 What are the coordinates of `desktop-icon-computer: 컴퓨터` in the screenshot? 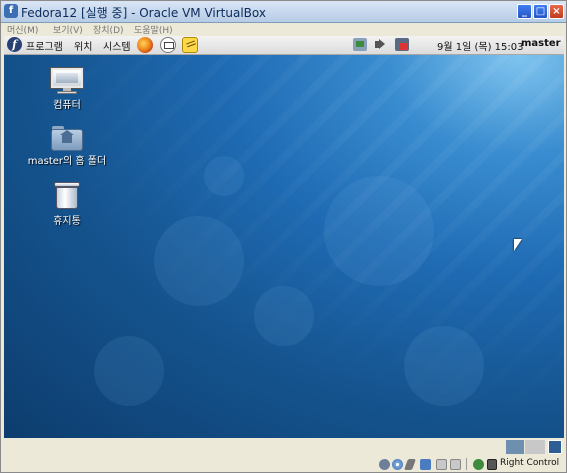 It's located at (67, 89).